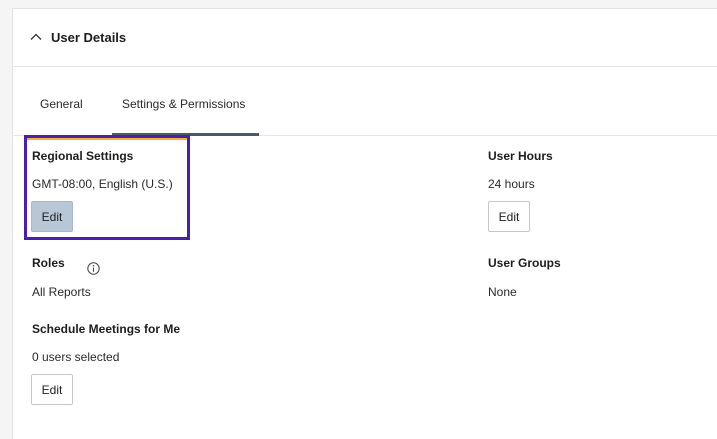  Describe the element at coordinates (48, 263) in the screenshot. I see `roles-title: Roles` at that location.